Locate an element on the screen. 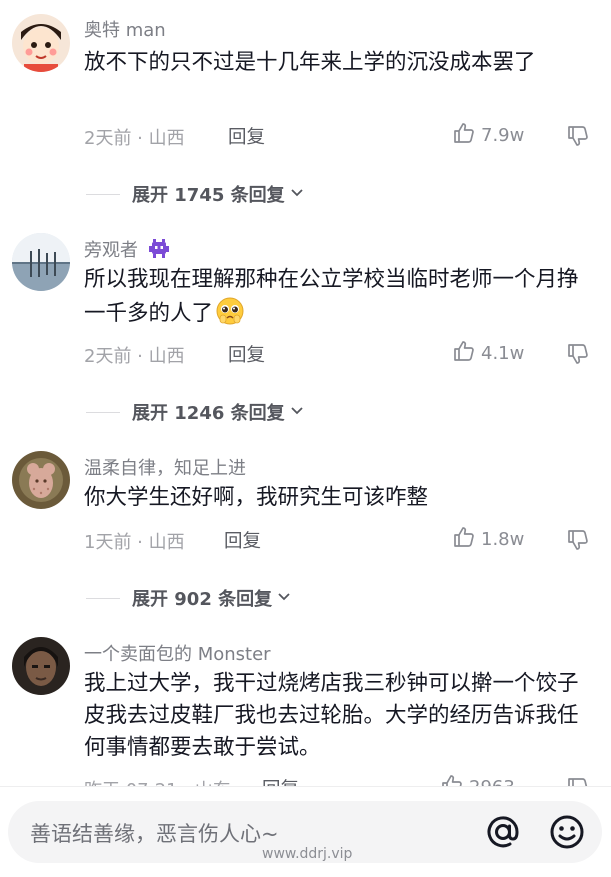 The image size is (611, 877). comment-input-bar: 善语结善缘，恶言伤人心~ is located at coordinates (305, 831).